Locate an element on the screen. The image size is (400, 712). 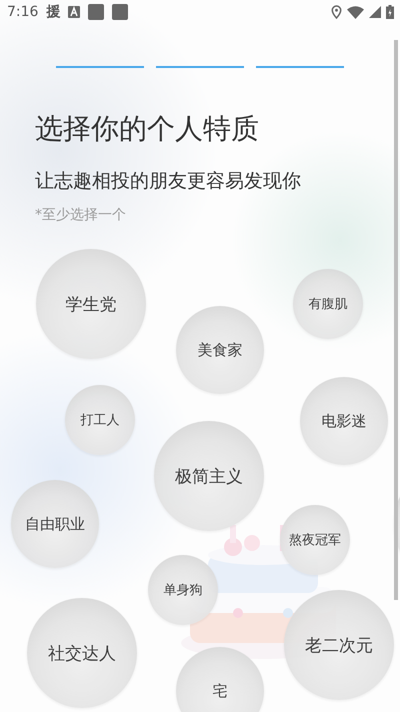
status-time: 7:16 is located at coordinates (22, 12).